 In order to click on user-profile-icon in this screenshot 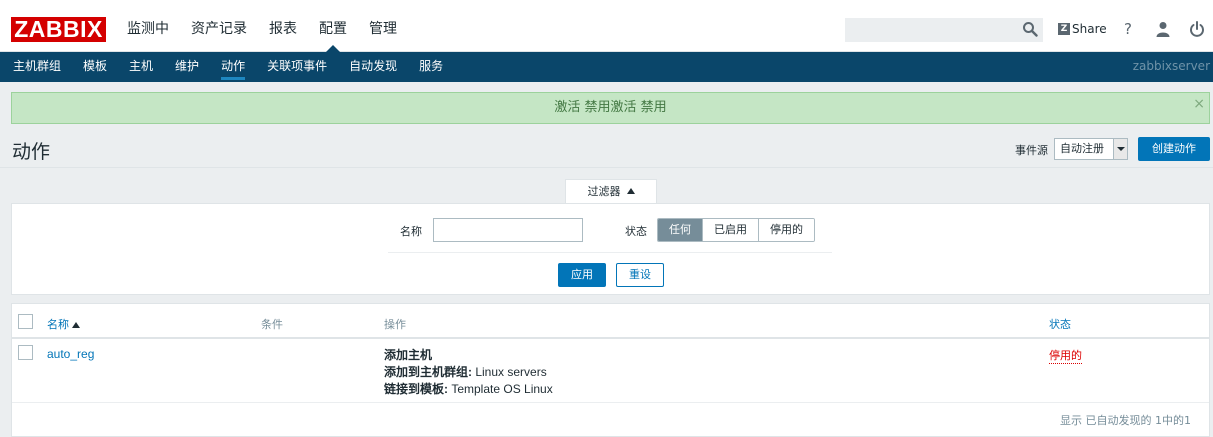, I will do `click(1163, 29)`.